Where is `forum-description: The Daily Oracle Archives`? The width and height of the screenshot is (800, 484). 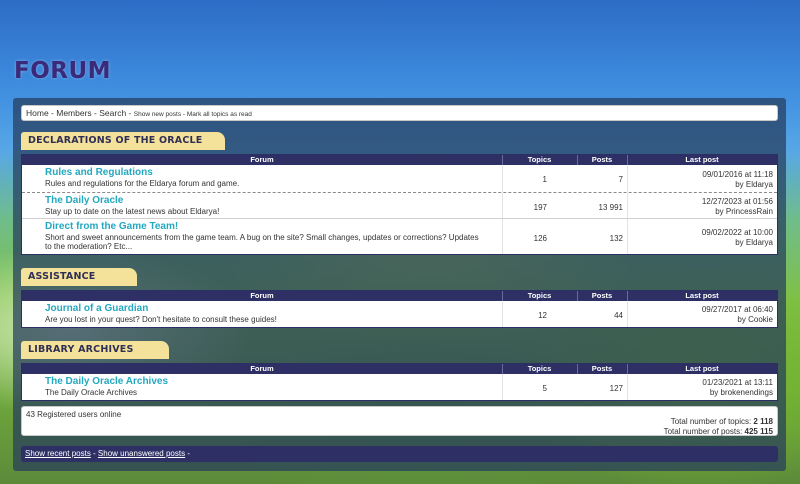
forum-description: The Daily Oracle Archives is located at coordinates (91, 392).